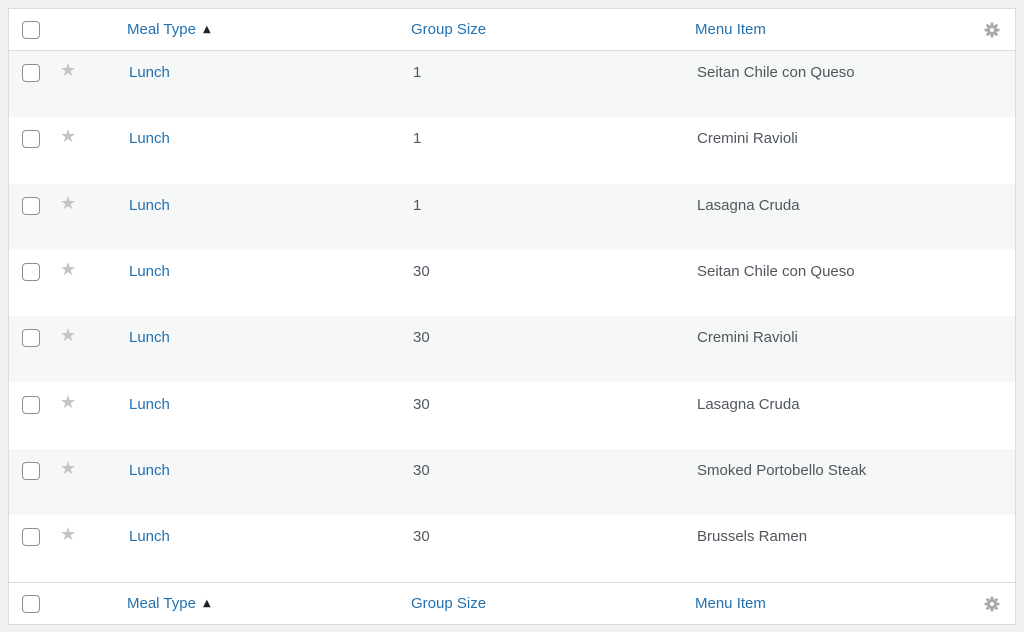  What do you see at coordinates (512, 603) in the screenshot?
I see `table-footer: Meal Type ▲ Group Size Menu Item` at bounding box center [512, 603].